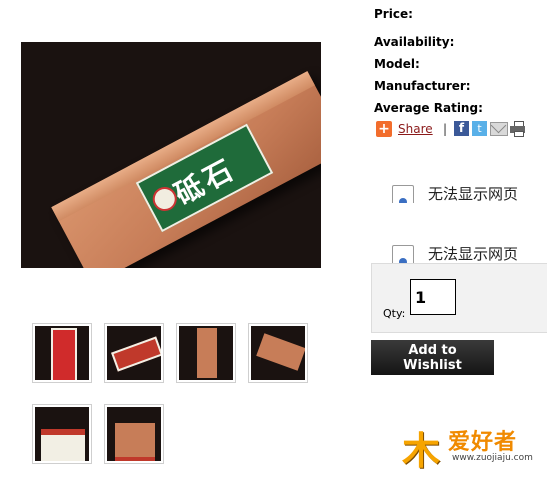  Describe the element at coordinates (432, 357) in the screenshot. I see `add-to-wishlist-button: Add to Wishlist` at that location.